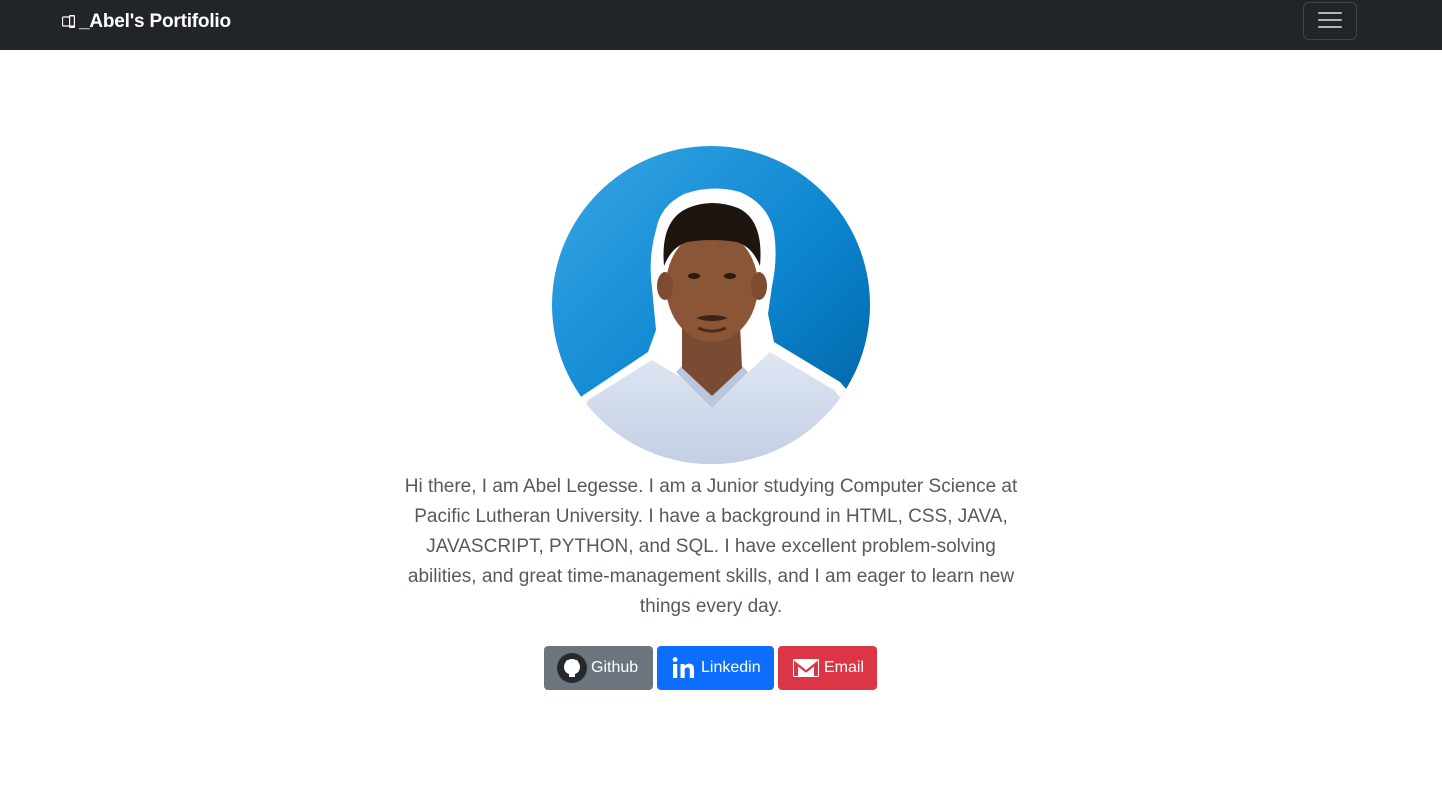  I want to click on email-button: Email, so click(827, 668).